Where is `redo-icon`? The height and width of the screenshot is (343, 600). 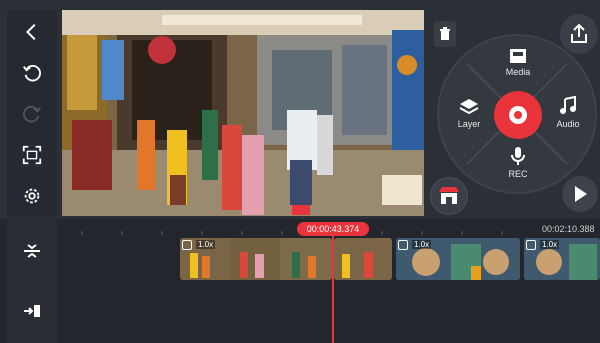 redo-icon is located at coordinates (32, 114).